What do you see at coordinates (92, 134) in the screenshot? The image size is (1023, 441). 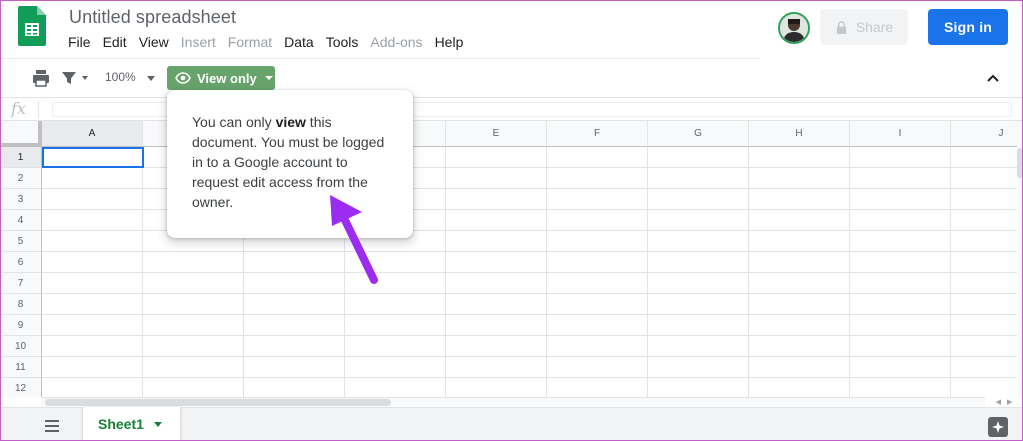 I see `column-header-a: A` at bounding box center [92, 134].